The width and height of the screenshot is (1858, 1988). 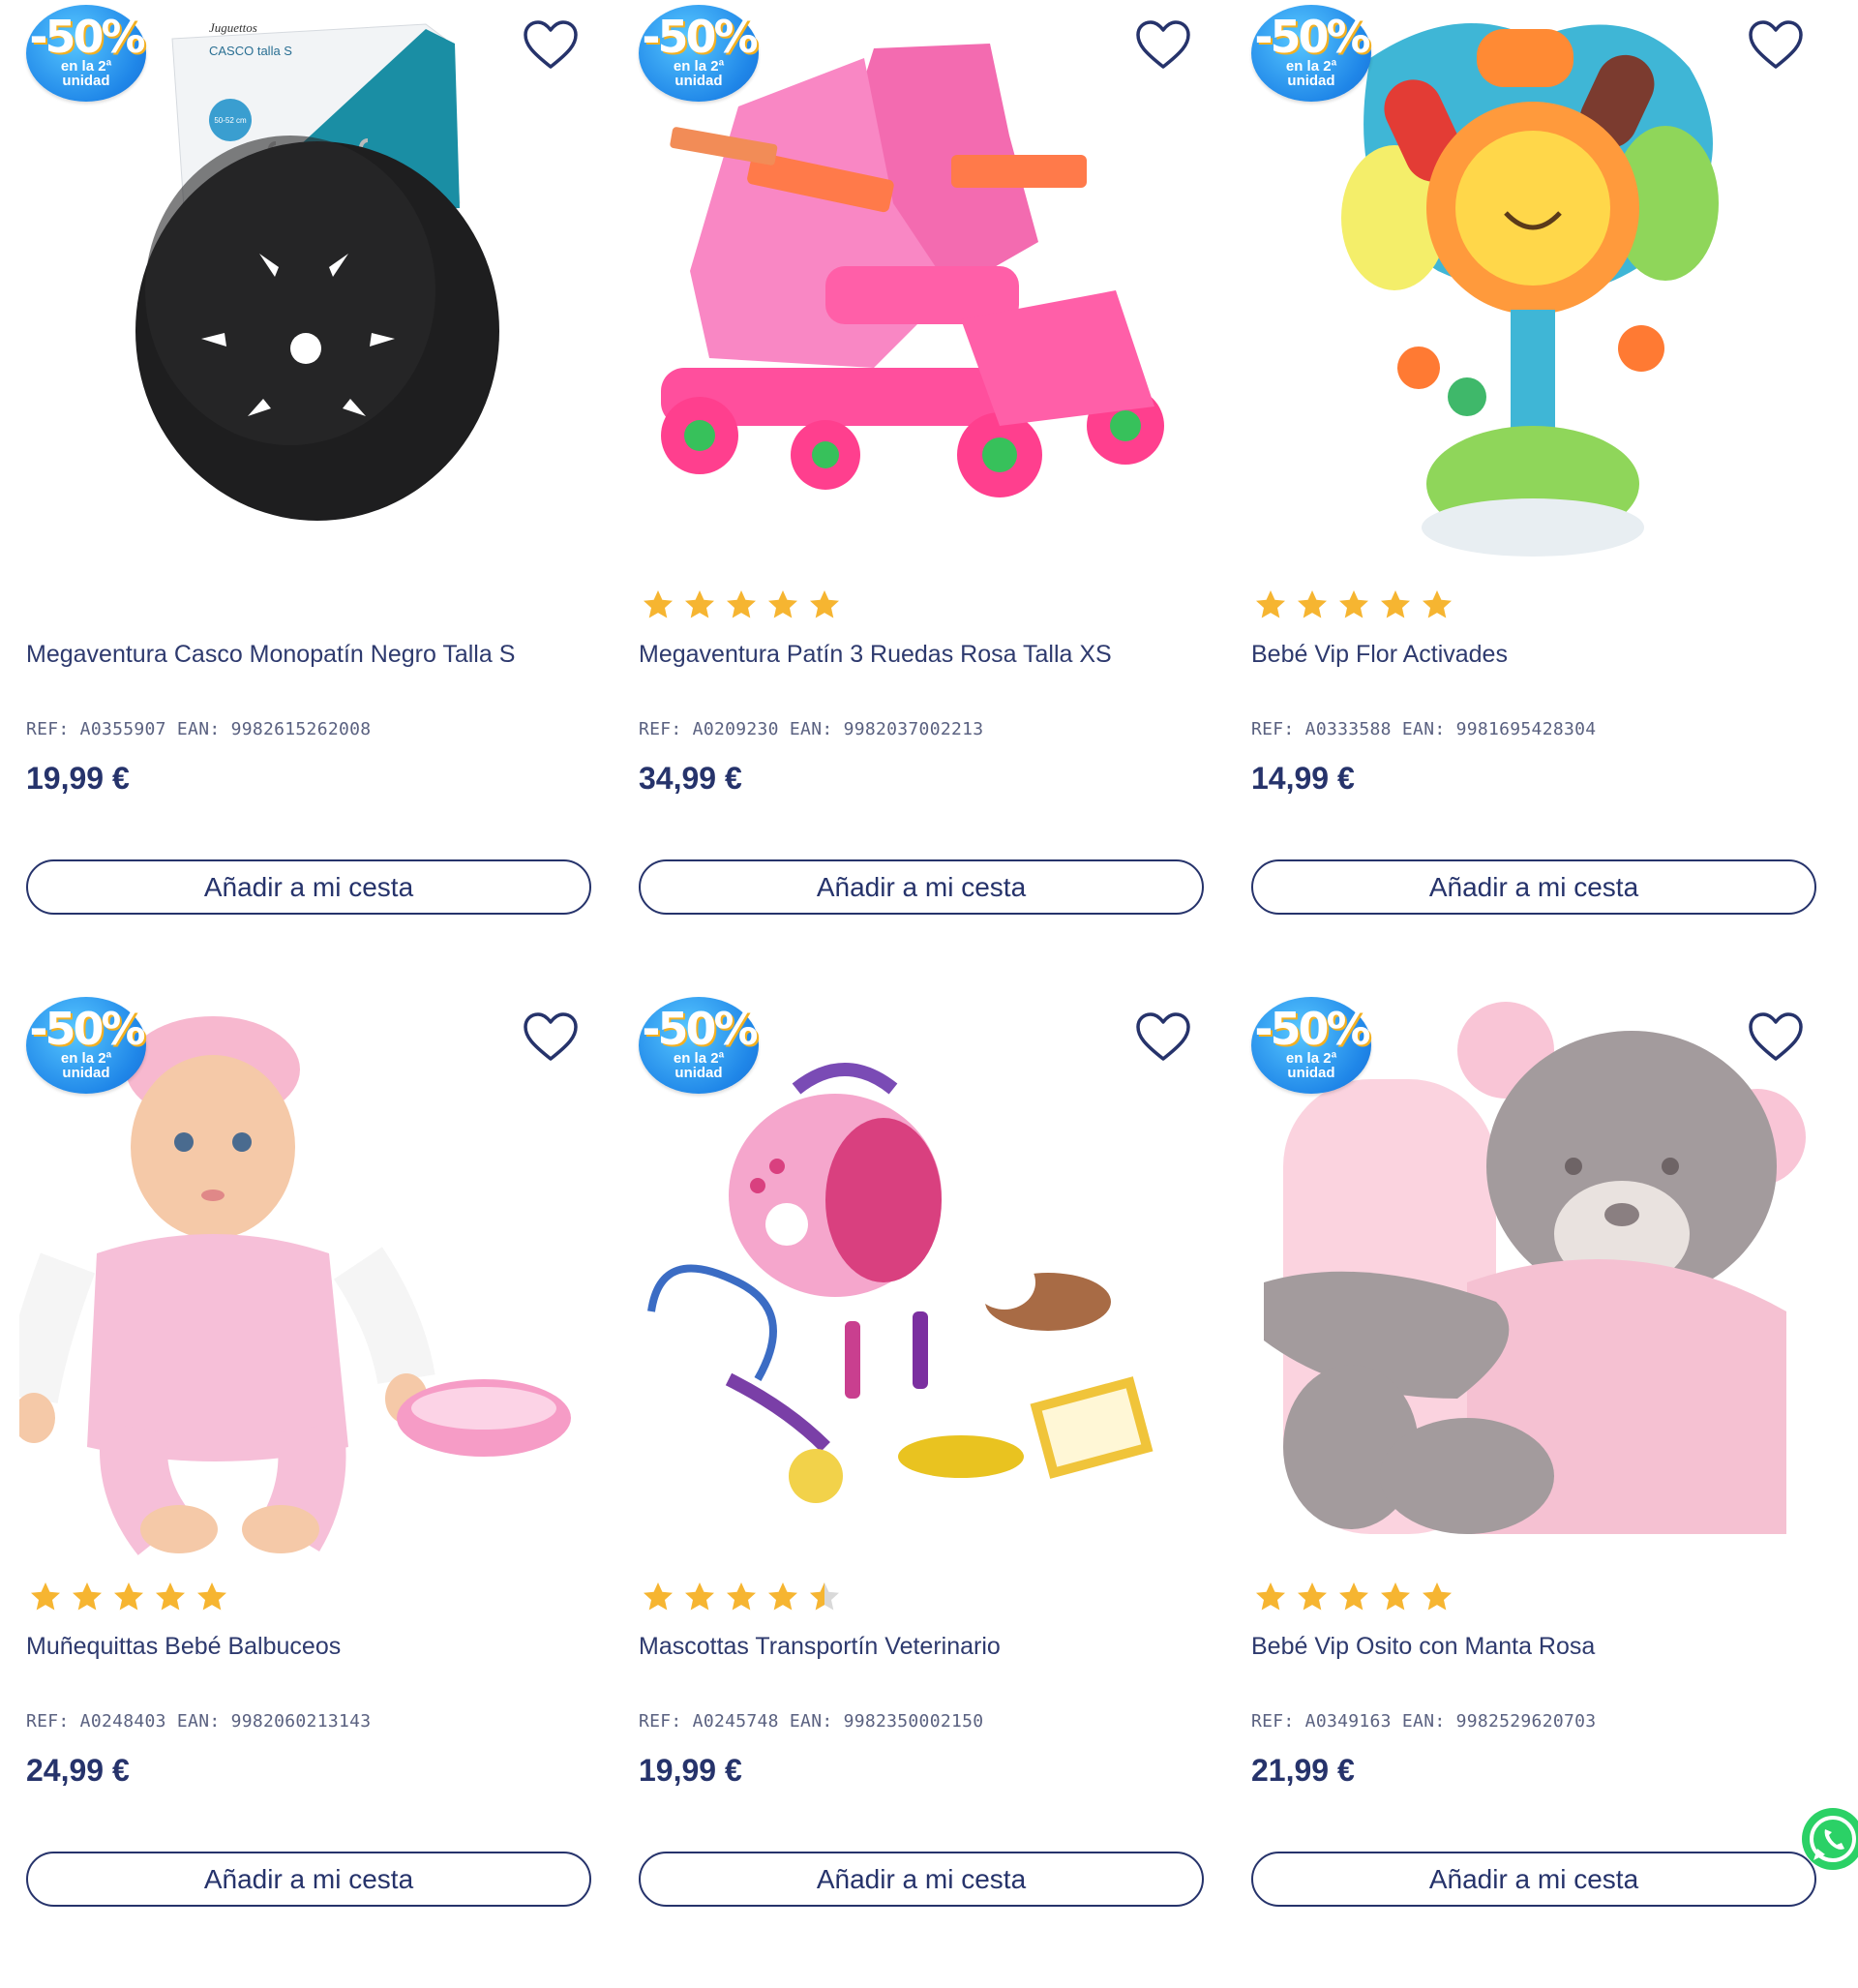 I want to click on product-price: 21,99 €, so click(x=1303, y=1770).